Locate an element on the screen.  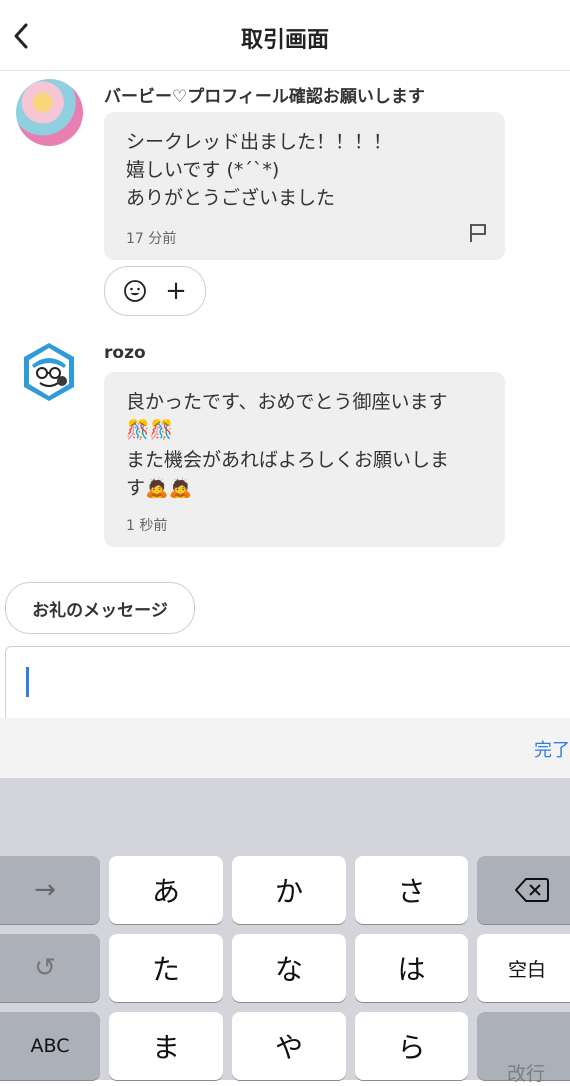
abc-key-label: ABC is located at coordinates (50, 1046).